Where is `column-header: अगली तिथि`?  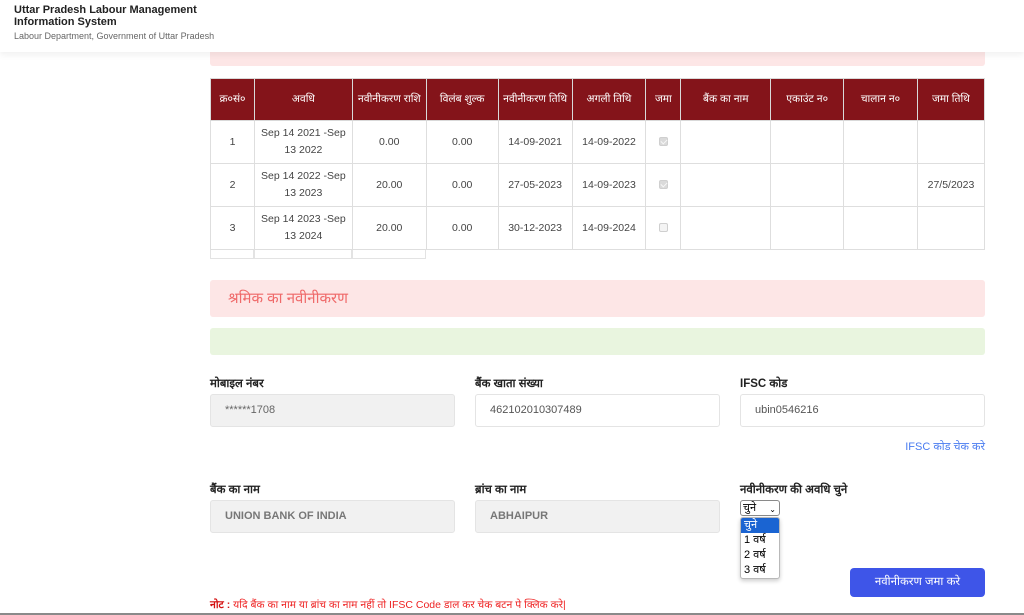
column-header: अगली तिथि is located at coordinates (609, 99).